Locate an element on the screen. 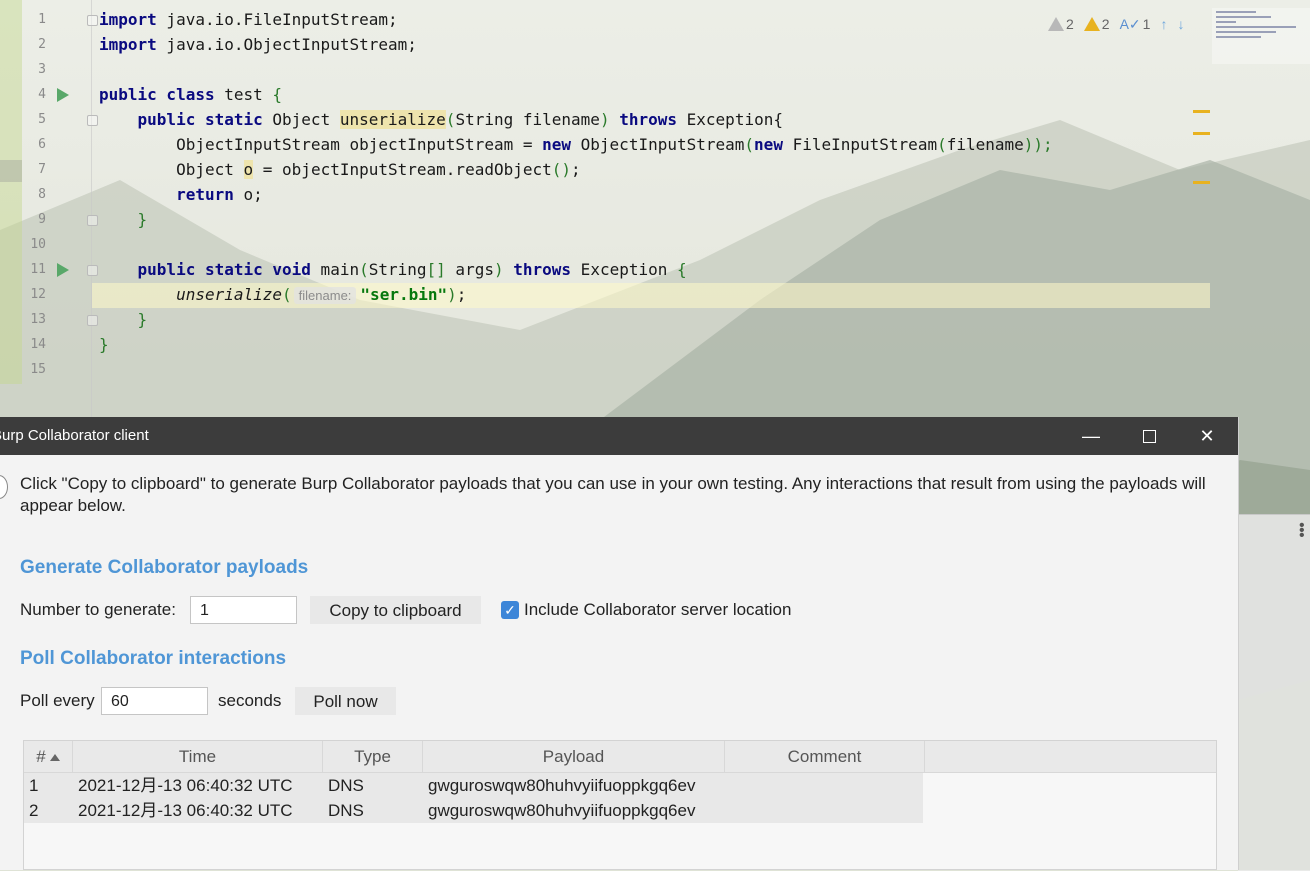 The width and height of the screenshot is (1310, 871). typo-icon: A✓ is located at coordinates (1130, 23).